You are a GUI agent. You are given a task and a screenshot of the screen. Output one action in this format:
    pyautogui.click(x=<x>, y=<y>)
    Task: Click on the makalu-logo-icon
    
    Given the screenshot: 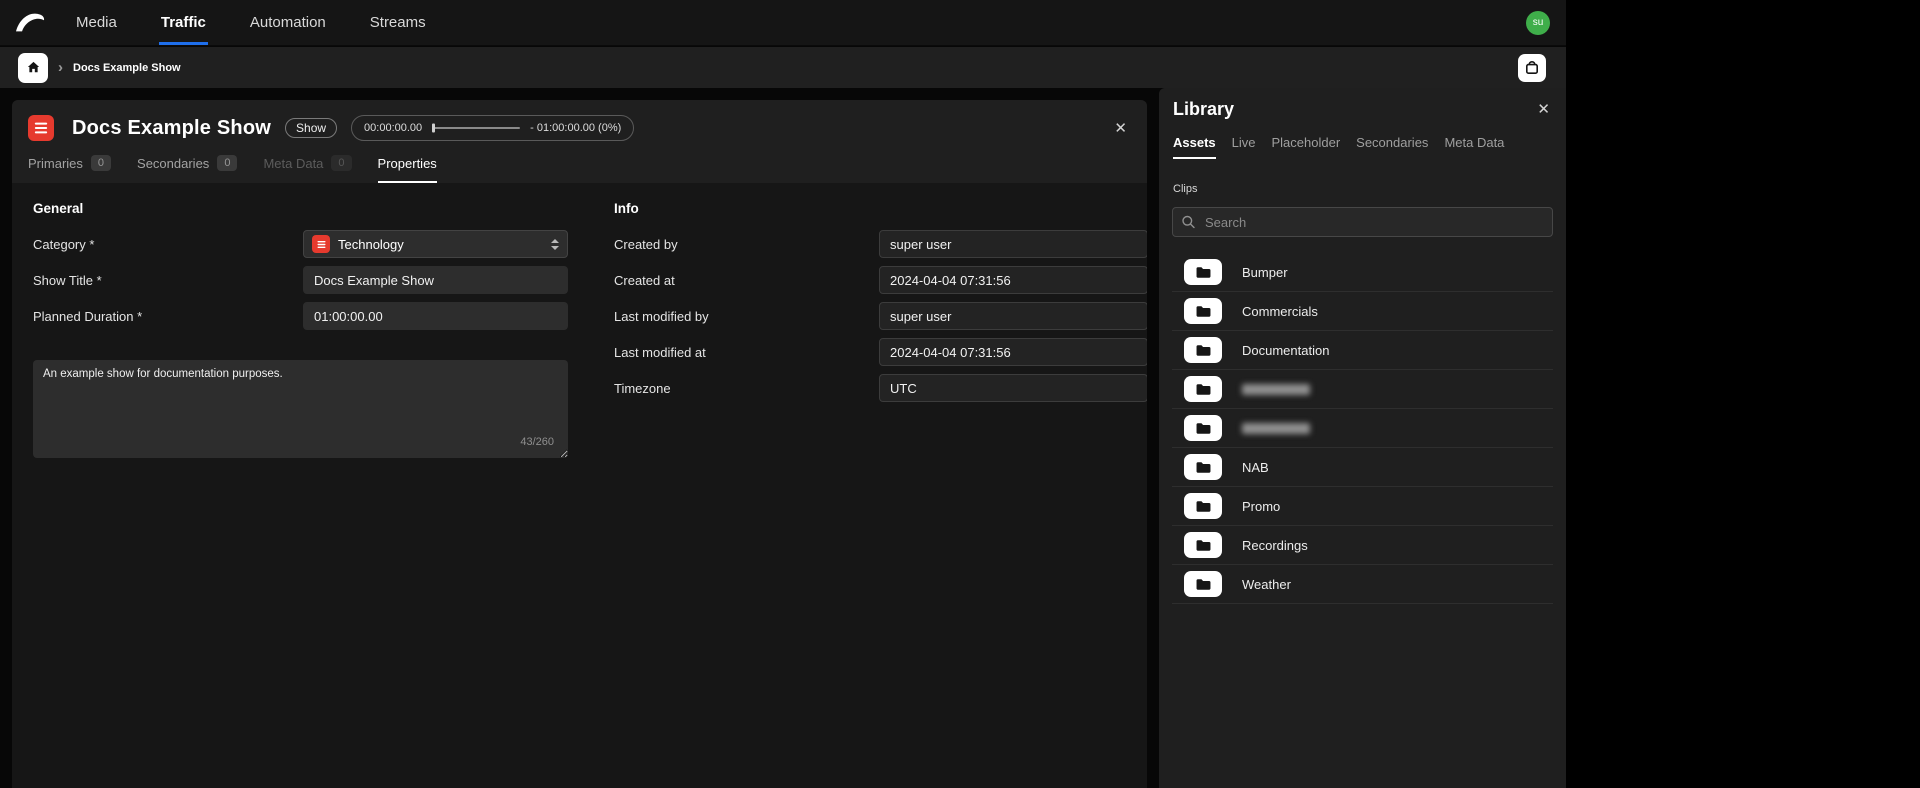 What is the action you would take?
    pyautogui.click(x=30, y=23)
    